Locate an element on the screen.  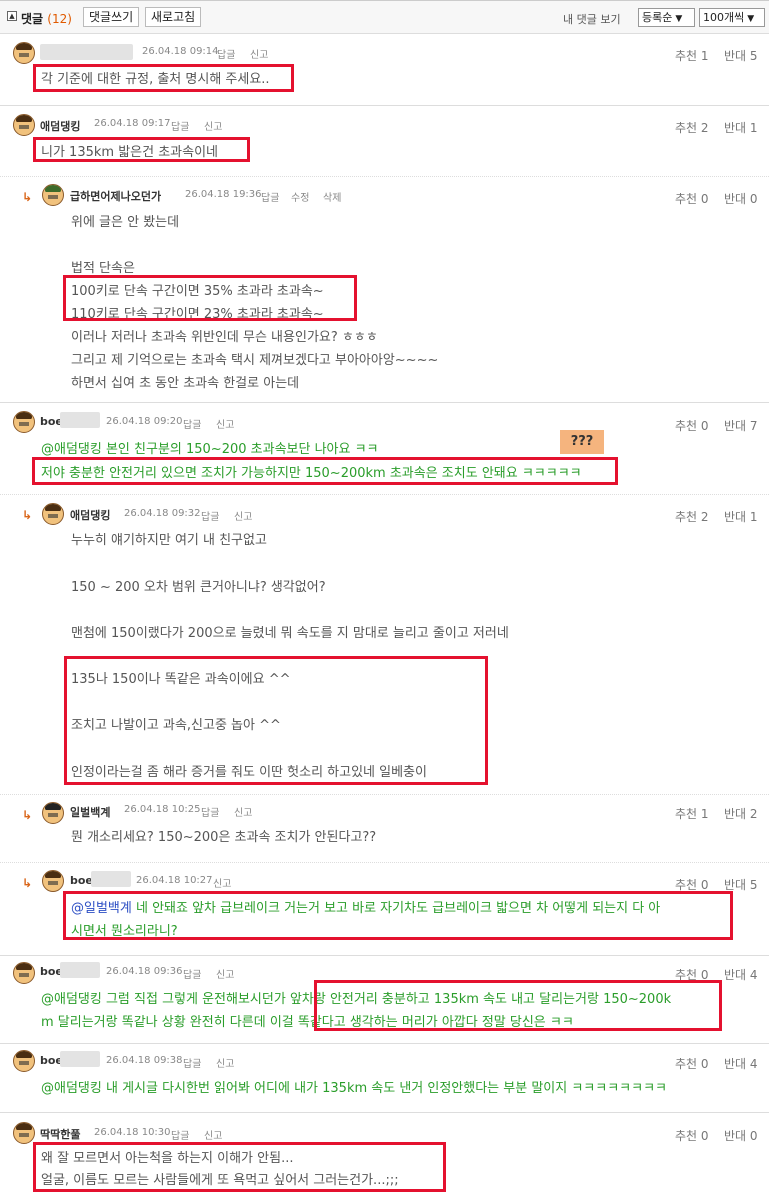
comment-toolbar: ▲ 댓글 (12) 댓글쓰기 새로고침 내 댓글 보기 등록순 ▼ 100개씩 ▼ is located at coordinates (384, 17).